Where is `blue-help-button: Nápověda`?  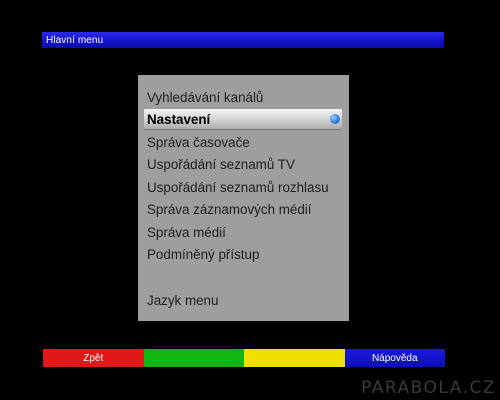
blue-help-button: Nápověda is located at coordinates (394, 358).